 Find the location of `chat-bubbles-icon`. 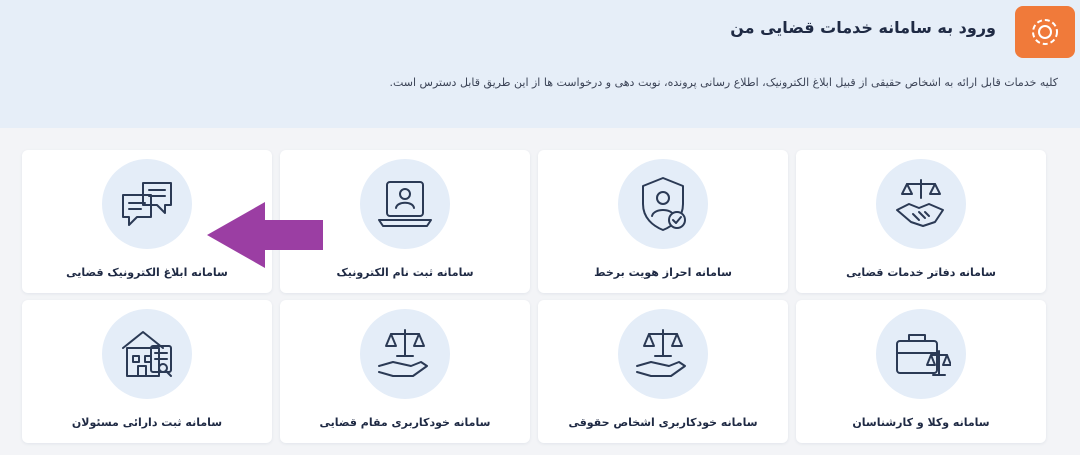

chat-bubbles-icon is located at coordinates (147, 204).